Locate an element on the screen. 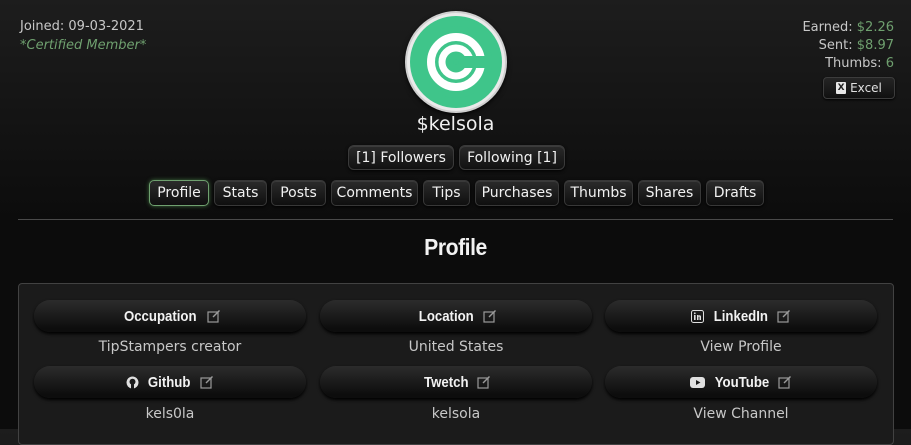 This screenshot has height=445, width=911. github-label: Github is located at coordinates (169, 382).